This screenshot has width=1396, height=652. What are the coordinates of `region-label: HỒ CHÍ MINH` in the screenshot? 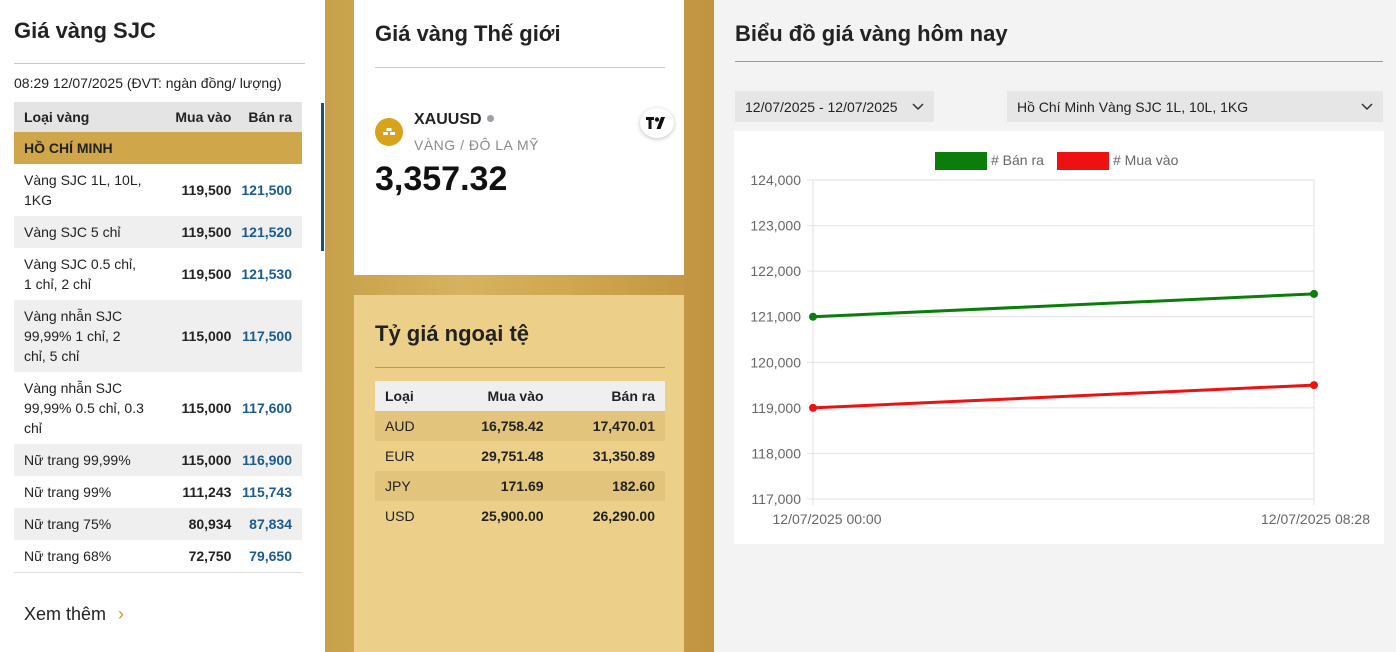 It's located at (158, 148).